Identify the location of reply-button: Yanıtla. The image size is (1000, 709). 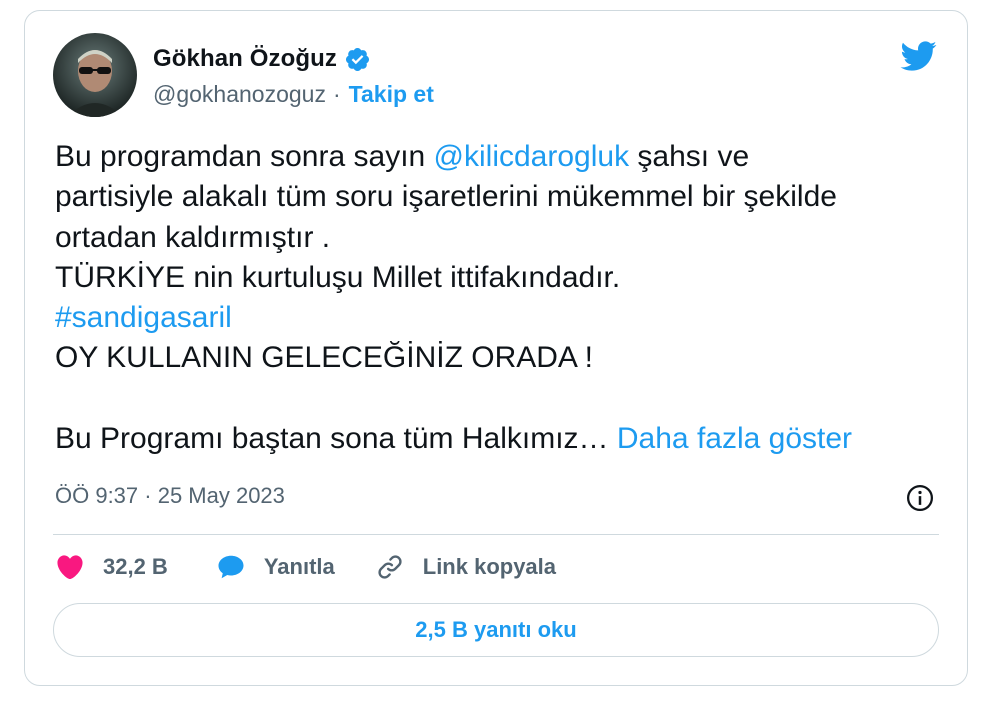
(275, 567).